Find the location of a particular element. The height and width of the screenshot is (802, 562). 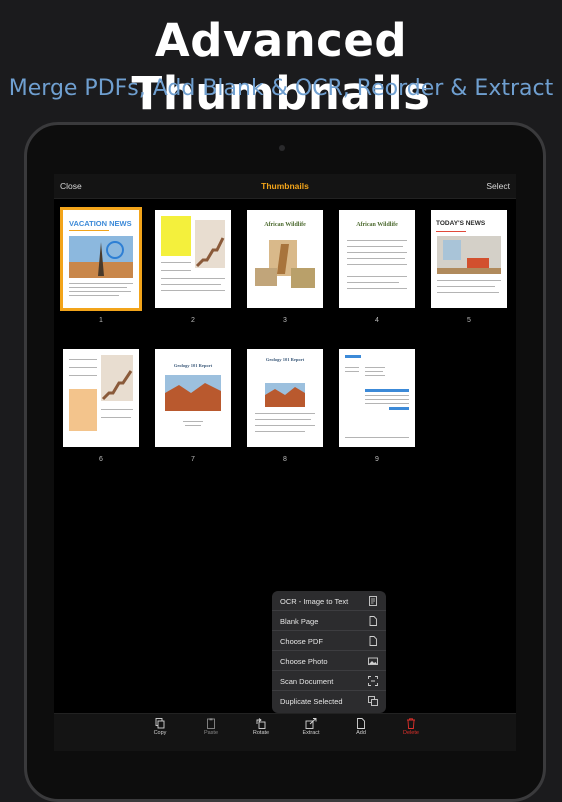

camera-dot is located at coordinates (282, 148).